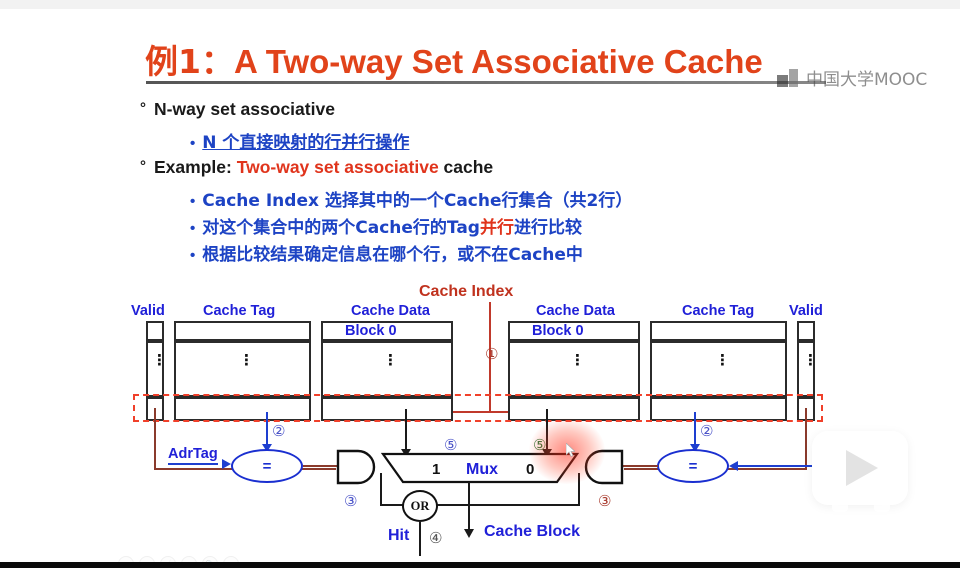 Image resolution: width=960 pixels, height=568 pixels. I want to click on play-button-foot-left, so click(840, 507).